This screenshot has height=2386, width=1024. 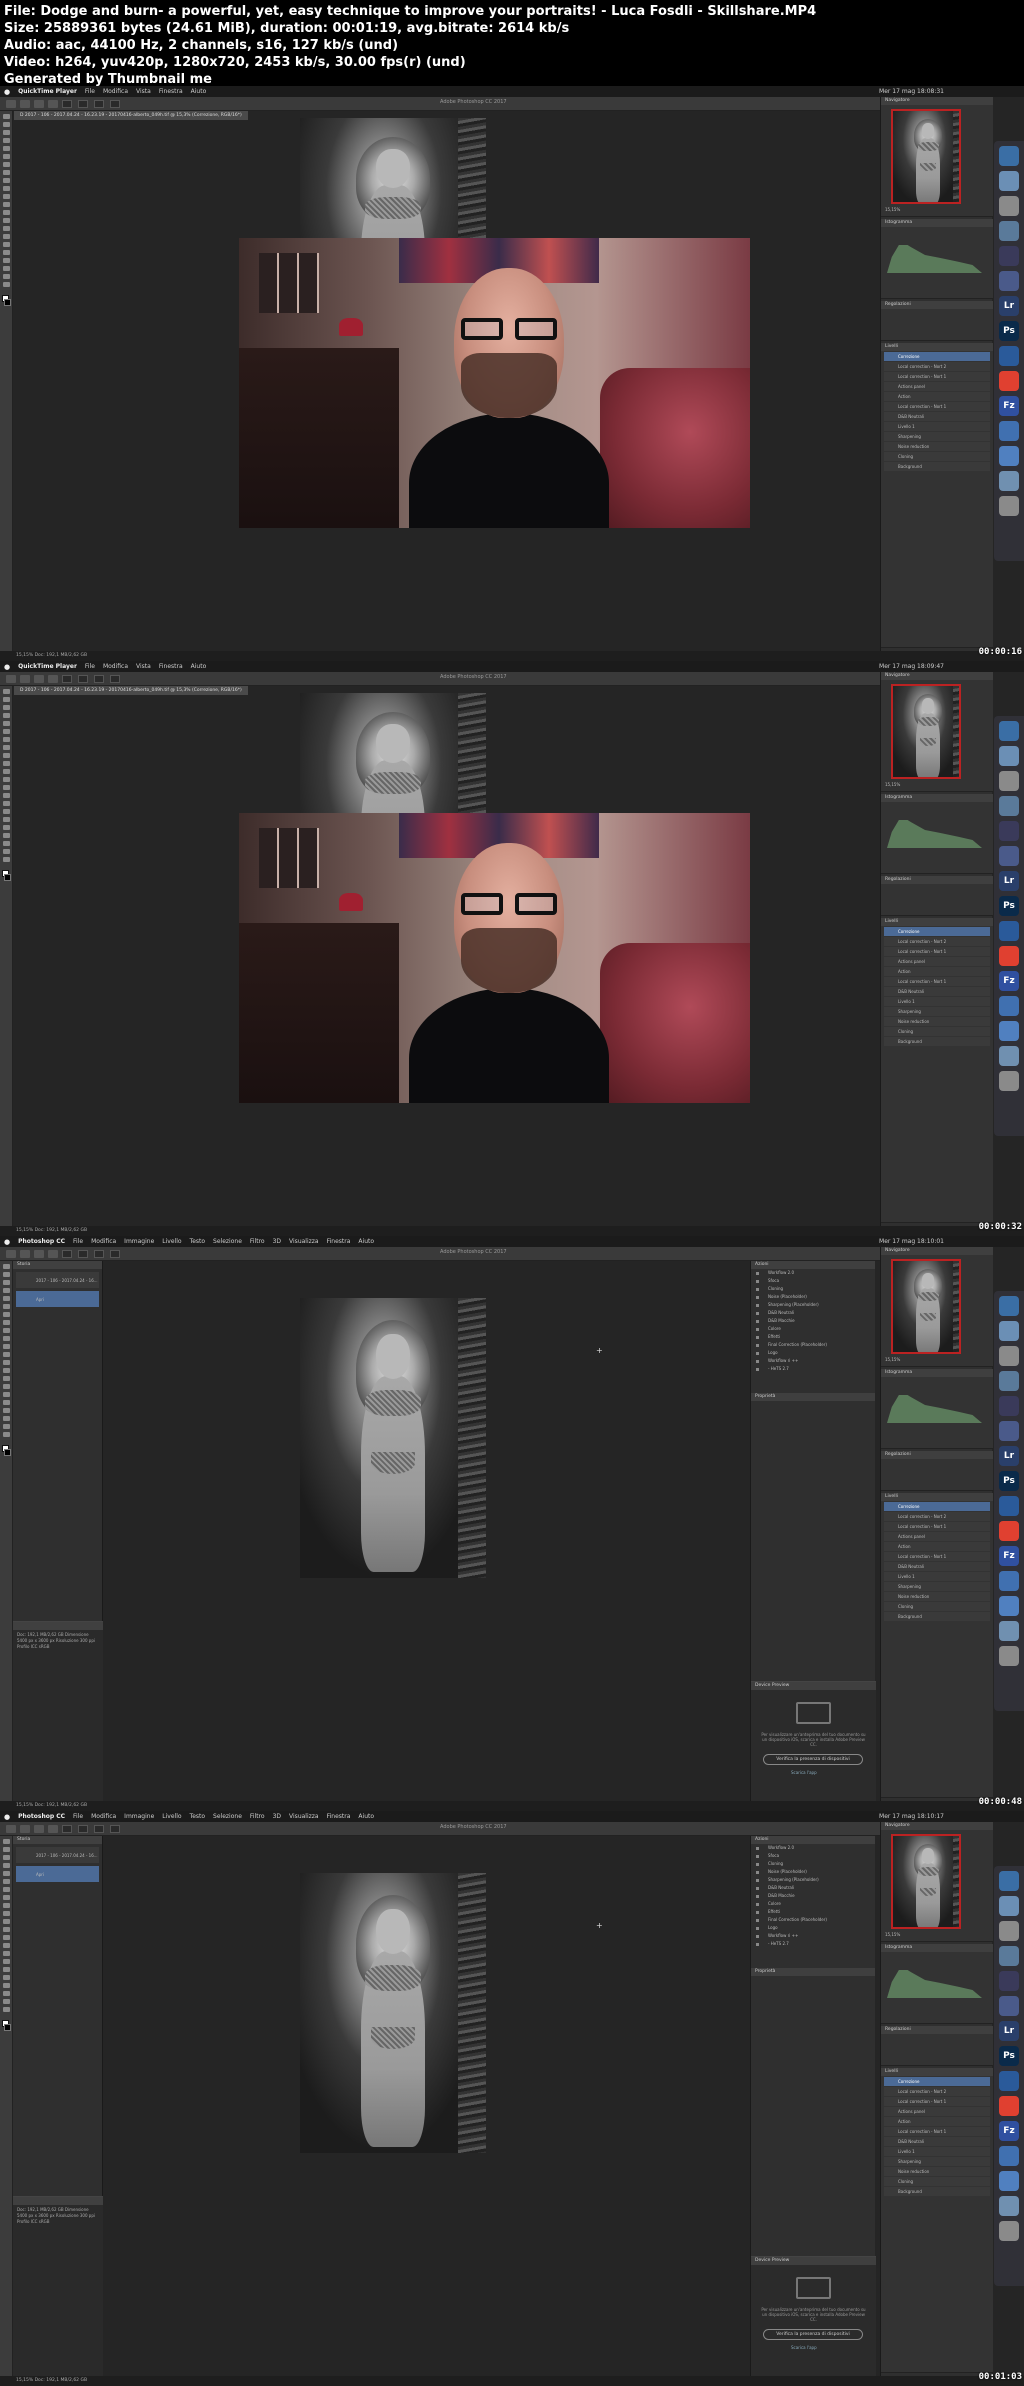 I want to click on menu-item-6: Filtro, so click(x=257, y=1241).